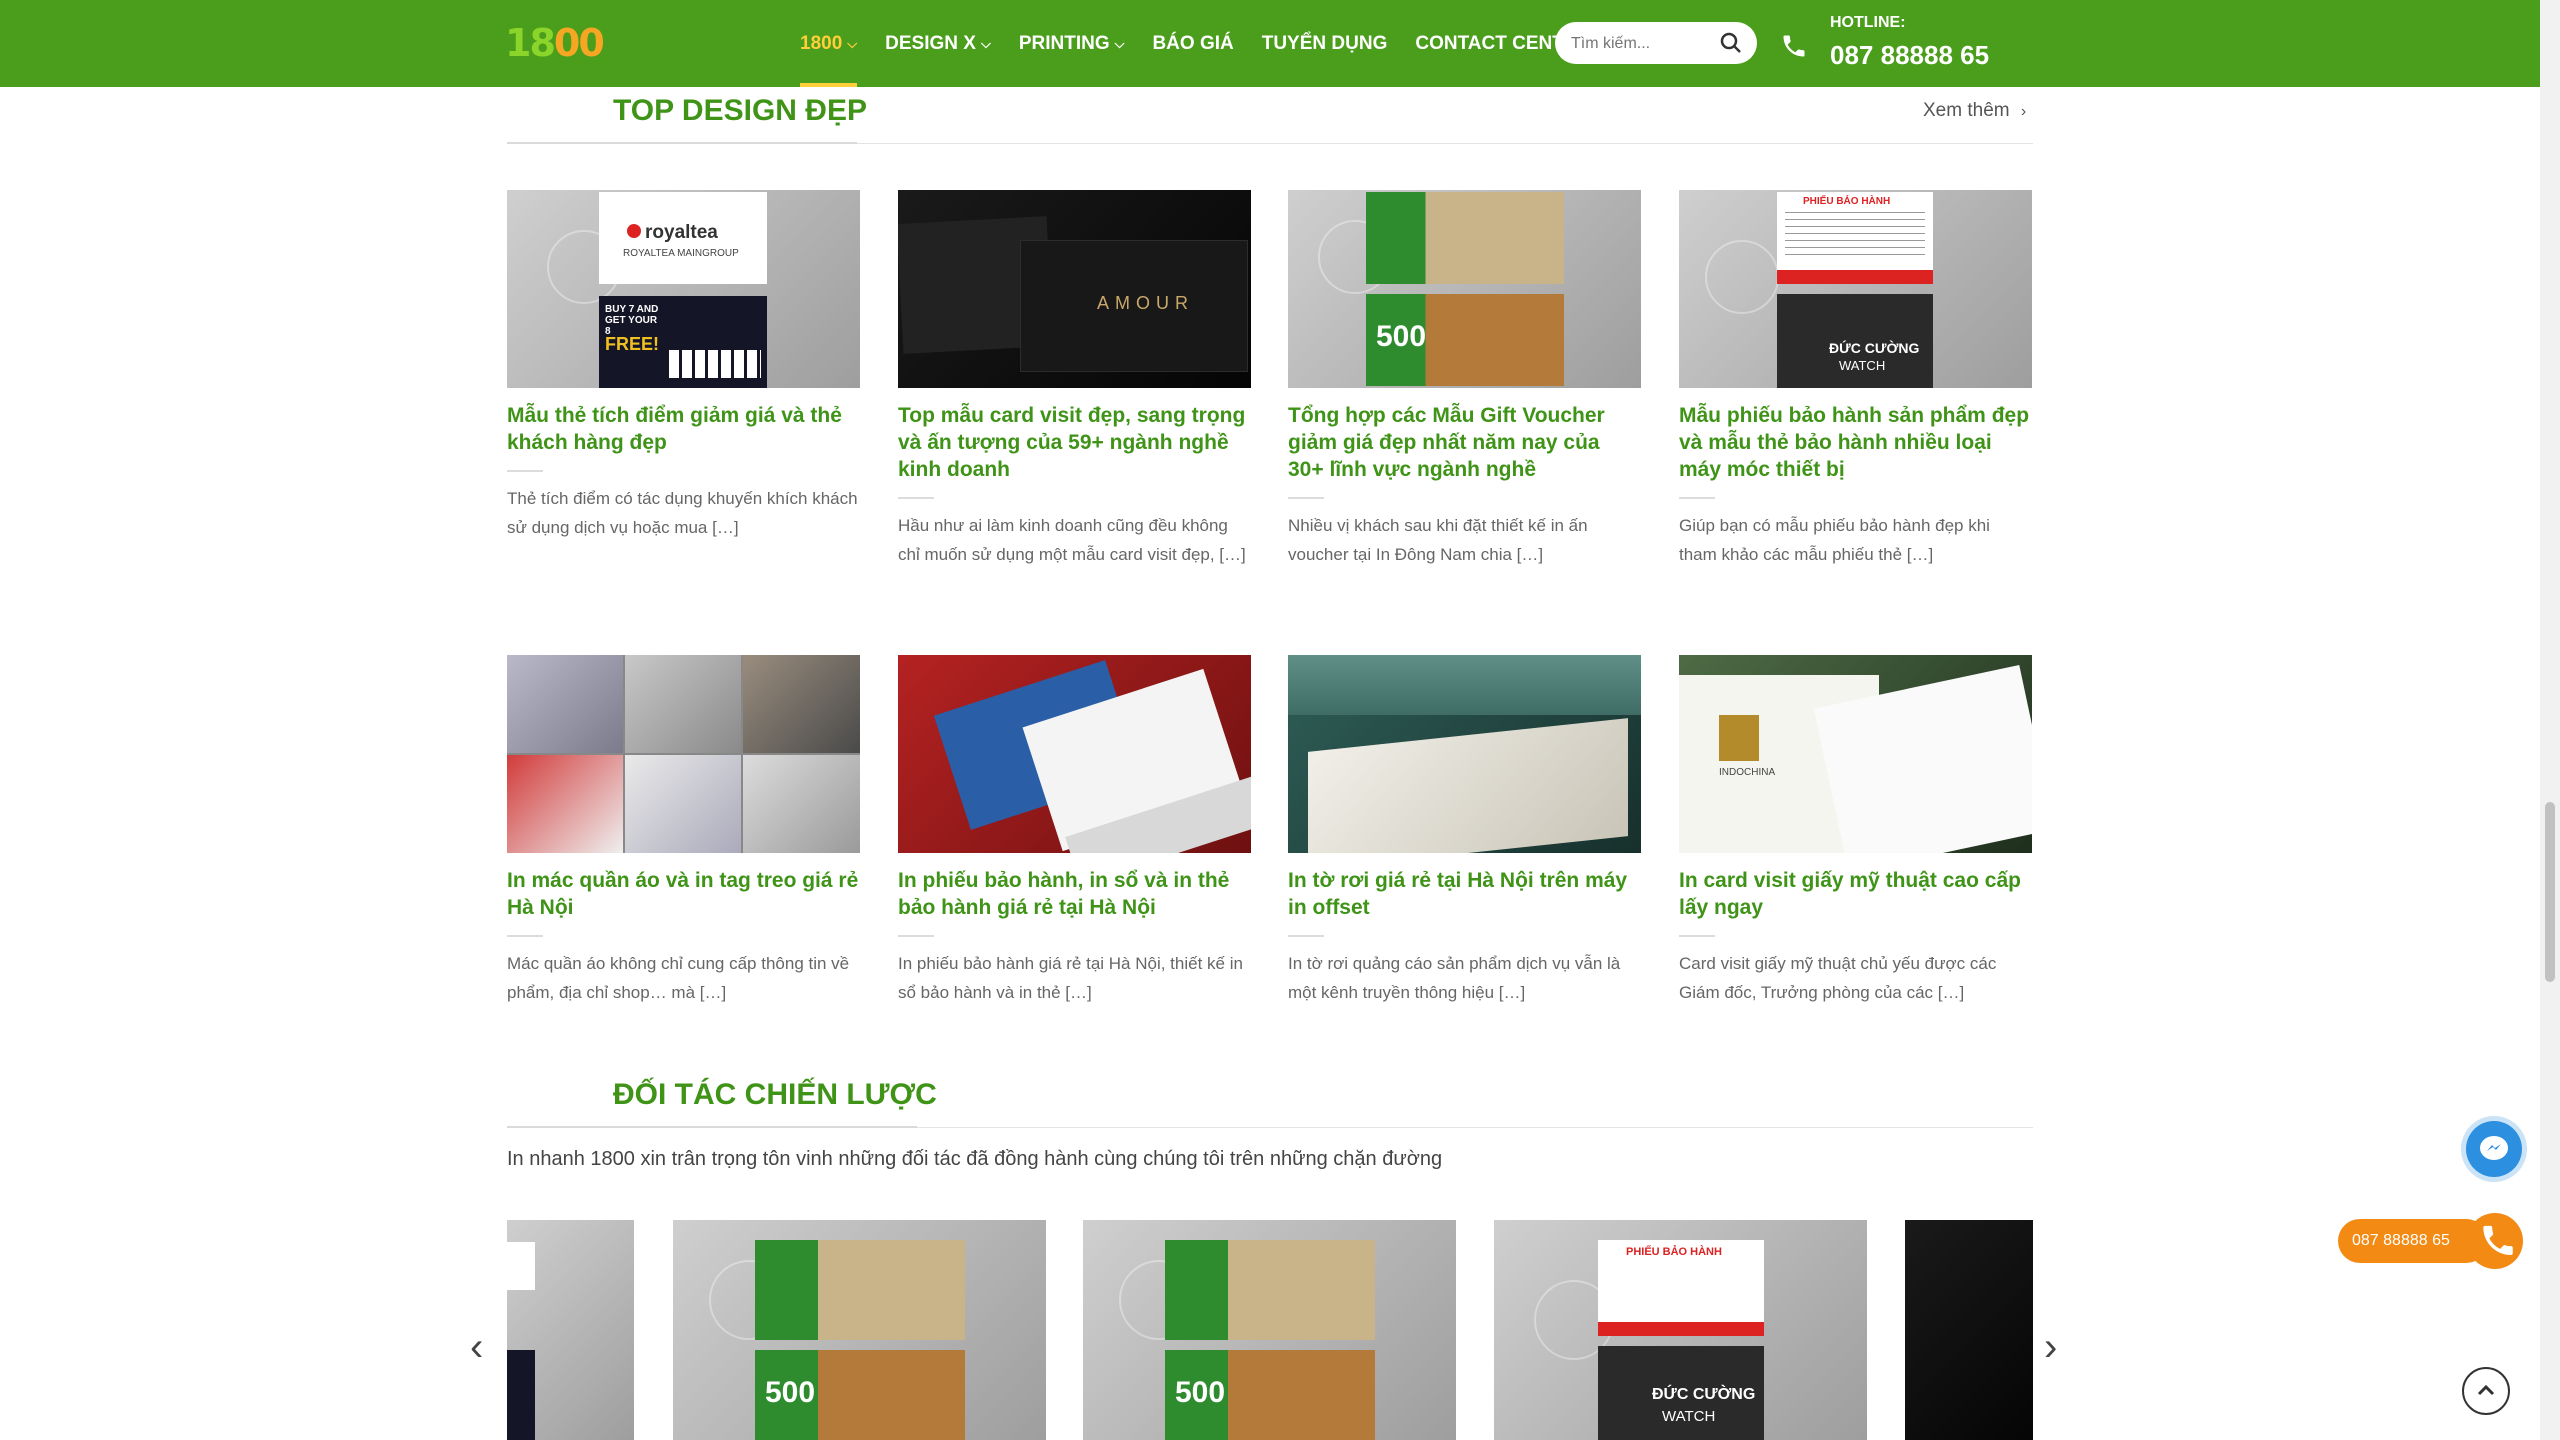 Image resolution: width=2560 pixels, height=1440 pixels. Describe the element at coordinates (1868, 22) in the screenshot. I see `hotline-label: HOTLINE:` at that location.